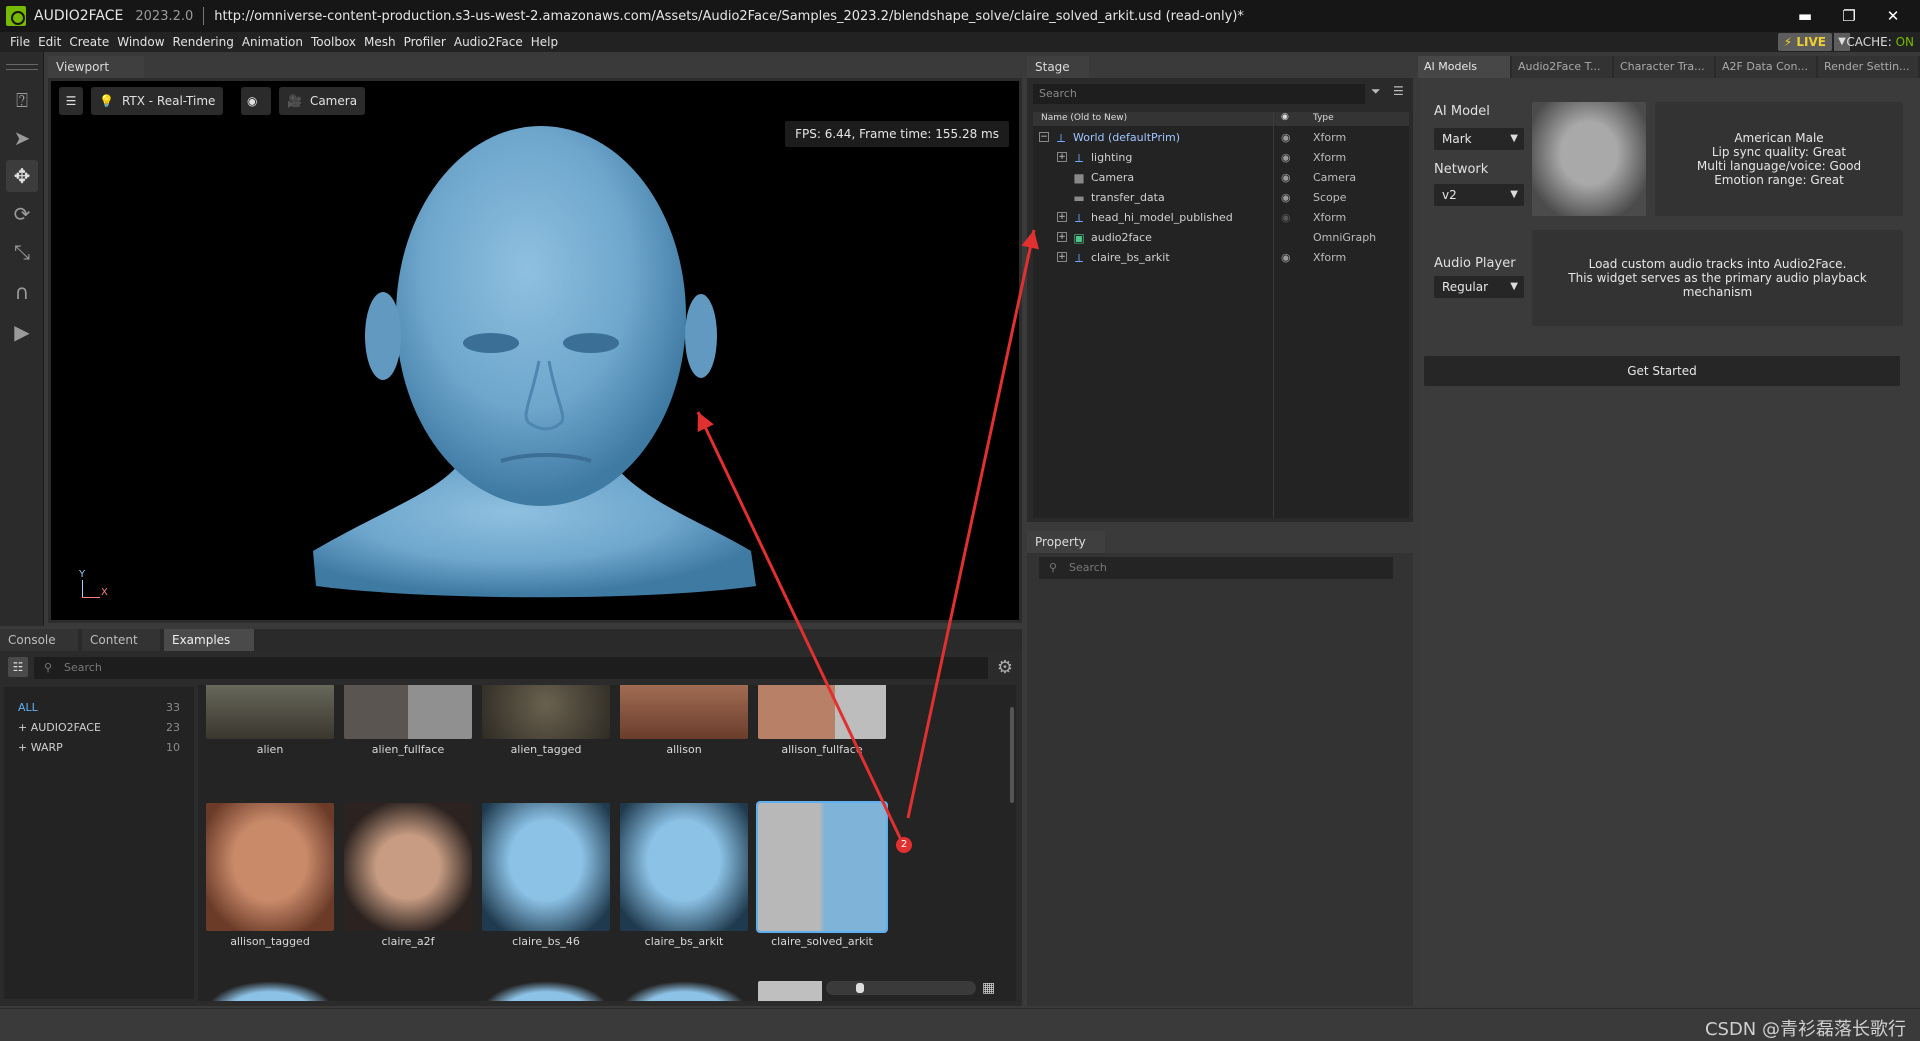 The width and height of the screenshot is (1920, 1041). Describe the element at coordinates (140, 42) in the screenshot. I see `menu-window: Window` at that location.